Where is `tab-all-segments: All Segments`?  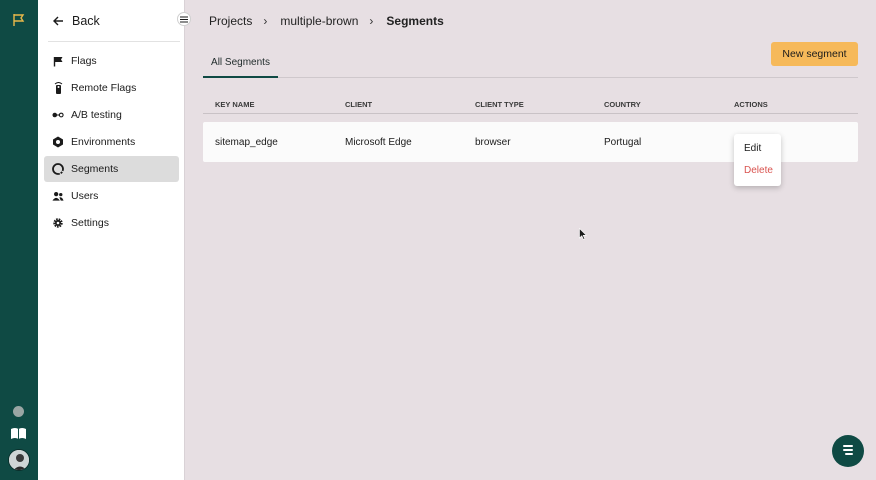
tab-all-segments: All Segments is located at coordinates (240, 63).